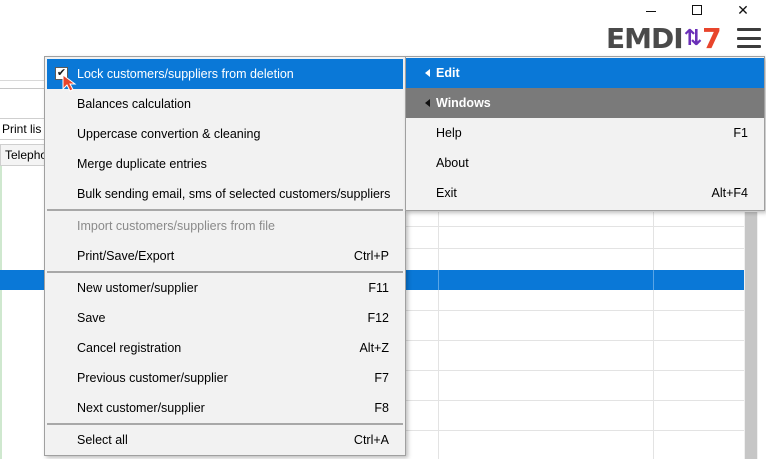 This screenshot has width=766, height=459. Describe the element at coordinates (1, 312) in the screenshot. I see `grid-column-strip` at that location.